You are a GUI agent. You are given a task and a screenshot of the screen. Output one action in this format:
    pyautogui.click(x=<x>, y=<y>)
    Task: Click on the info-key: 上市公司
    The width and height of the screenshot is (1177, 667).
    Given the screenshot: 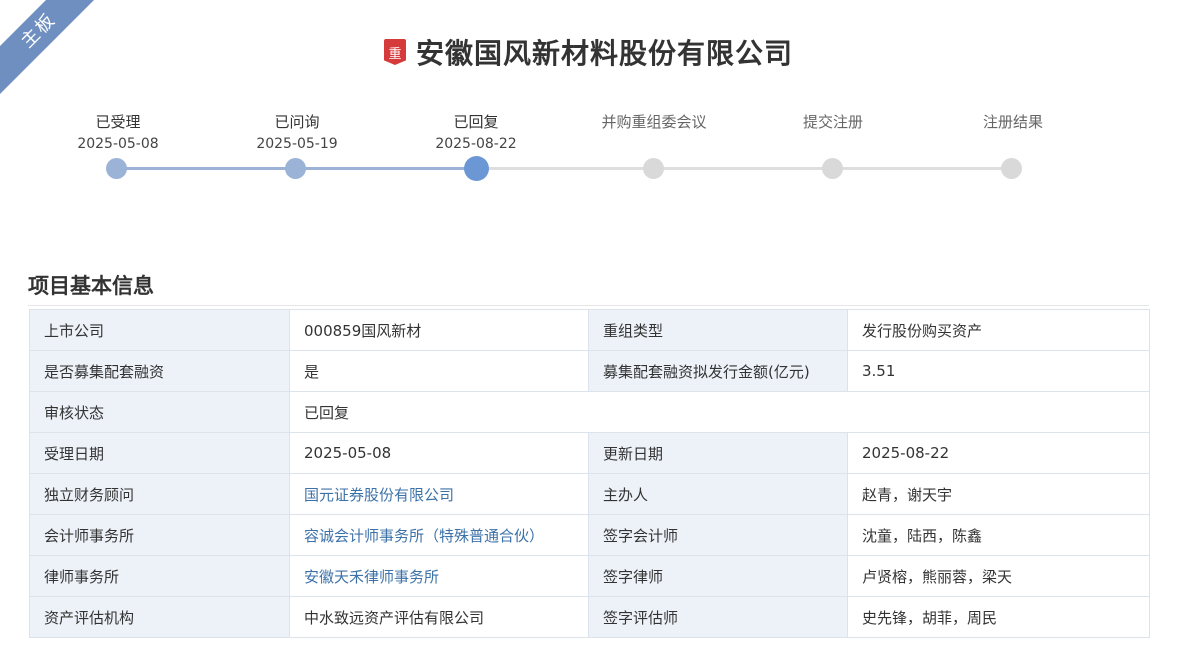 What is the action you would take?
    pyautogui.click(x=159, y=330)
    